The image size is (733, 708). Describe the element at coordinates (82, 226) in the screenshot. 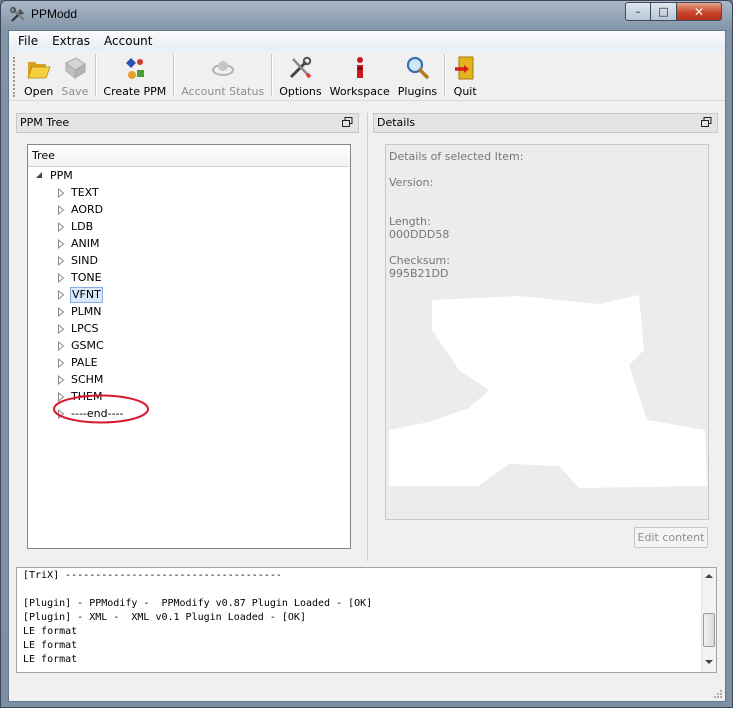

I see `tree-item-label: LDB` at that location.